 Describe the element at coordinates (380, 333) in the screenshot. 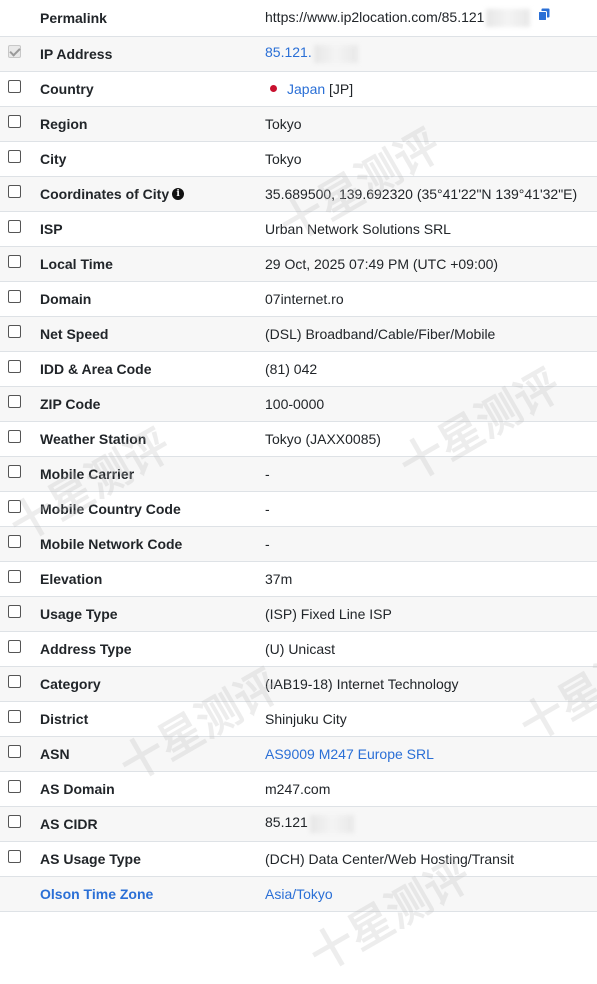

I see `net-speed-value: (DSL) Broadband/Cable/Fiber/Mobile` at that location.